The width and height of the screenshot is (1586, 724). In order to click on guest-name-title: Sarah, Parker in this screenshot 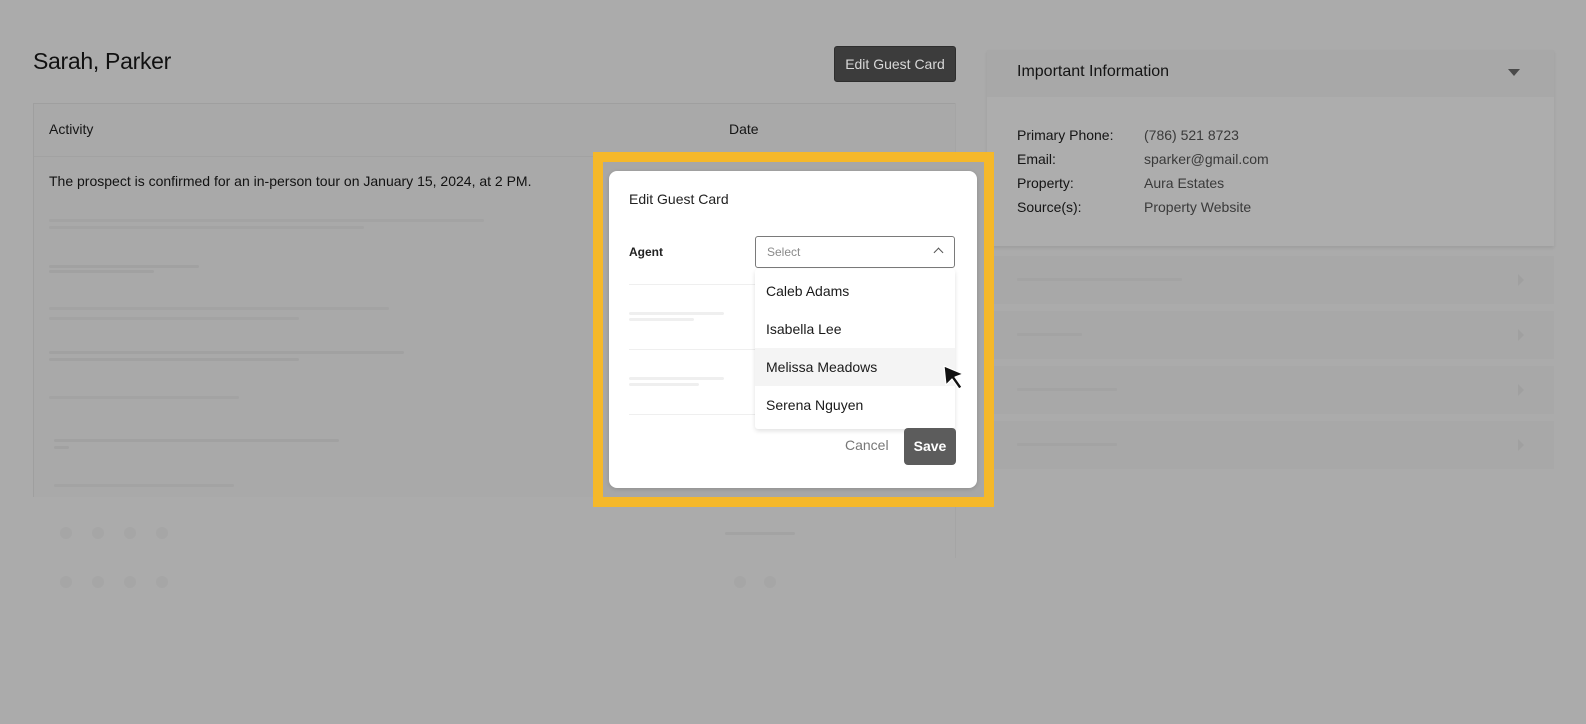, I will do `click(102, 61)`.